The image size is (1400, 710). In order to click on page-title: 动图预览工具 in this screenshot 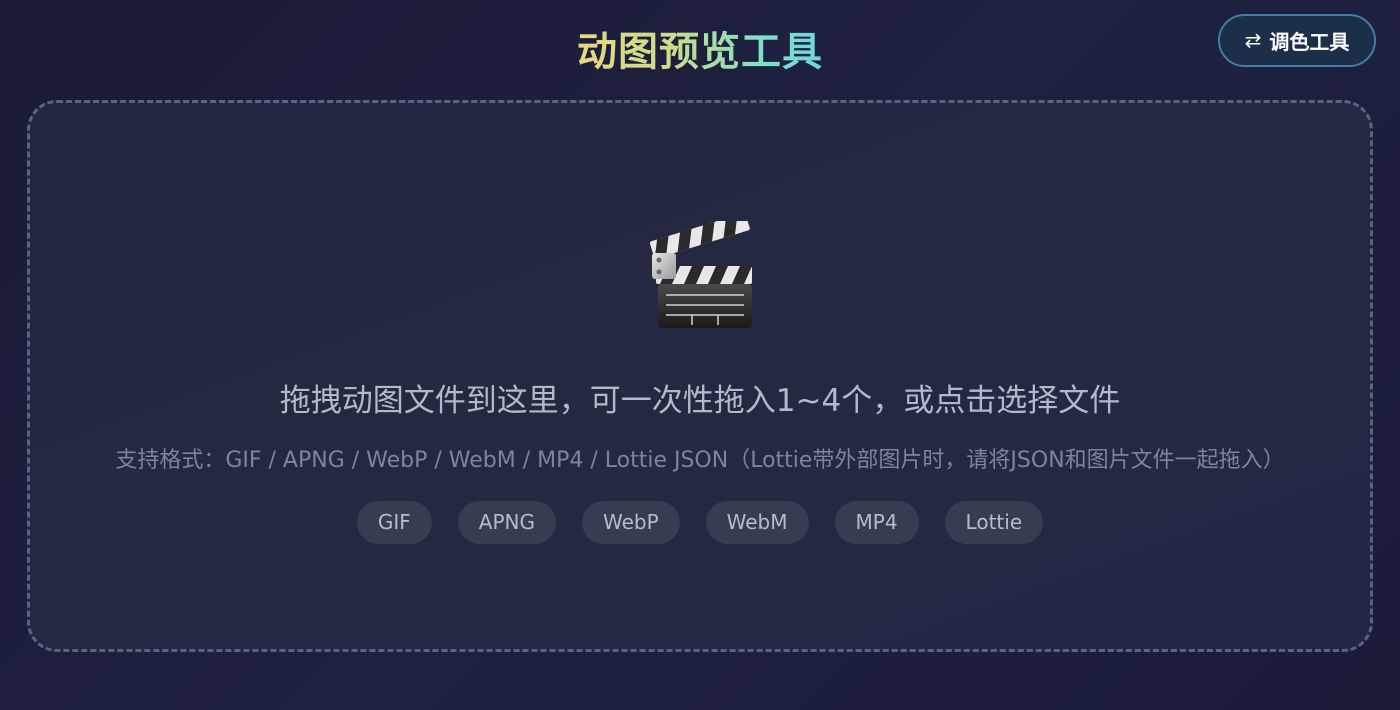, I will do `click(700, 52)`.